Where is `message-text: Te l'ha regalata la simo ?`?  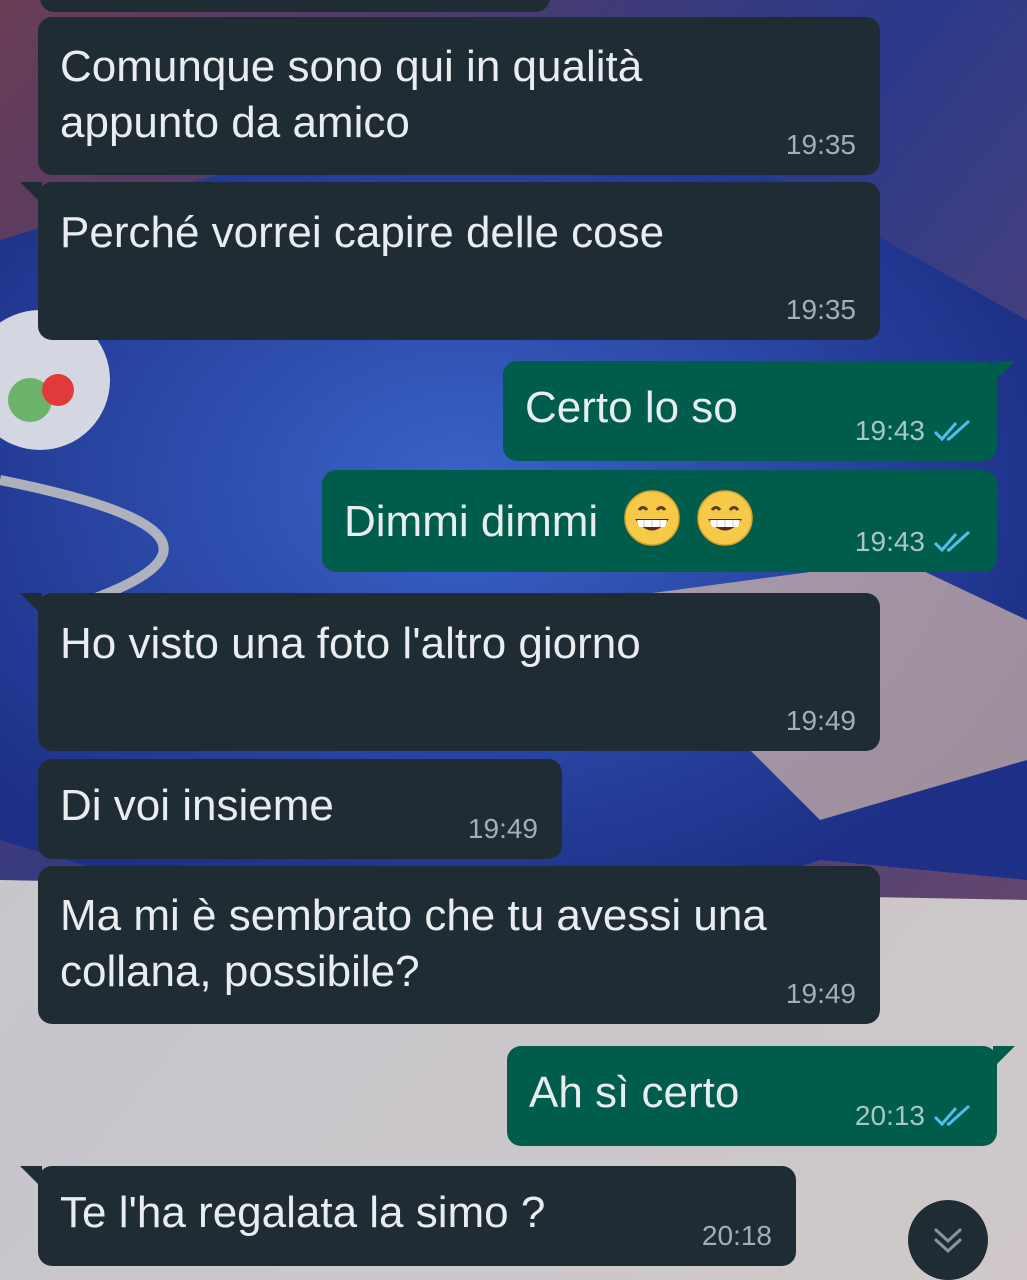
message-text: Te l'ha regalata la simo ? is located at coordinates (303, 1212).